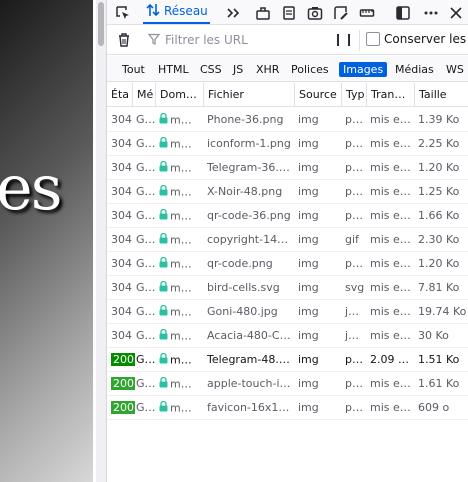 The height and width of the screenshot is (482, 468). What do you see at coordinates (124, 41) in the screenshot?
I see `trash-icon` at bounding box center [124, 41].